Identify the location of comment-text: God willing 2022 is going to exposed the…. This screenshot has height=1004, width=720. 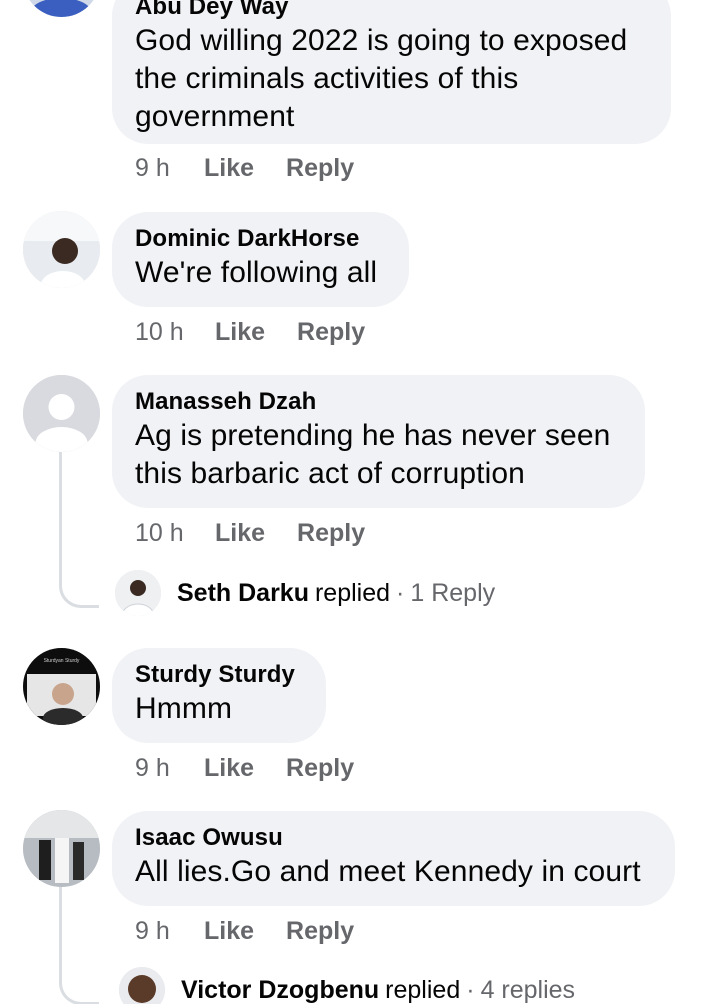
(381, 78).